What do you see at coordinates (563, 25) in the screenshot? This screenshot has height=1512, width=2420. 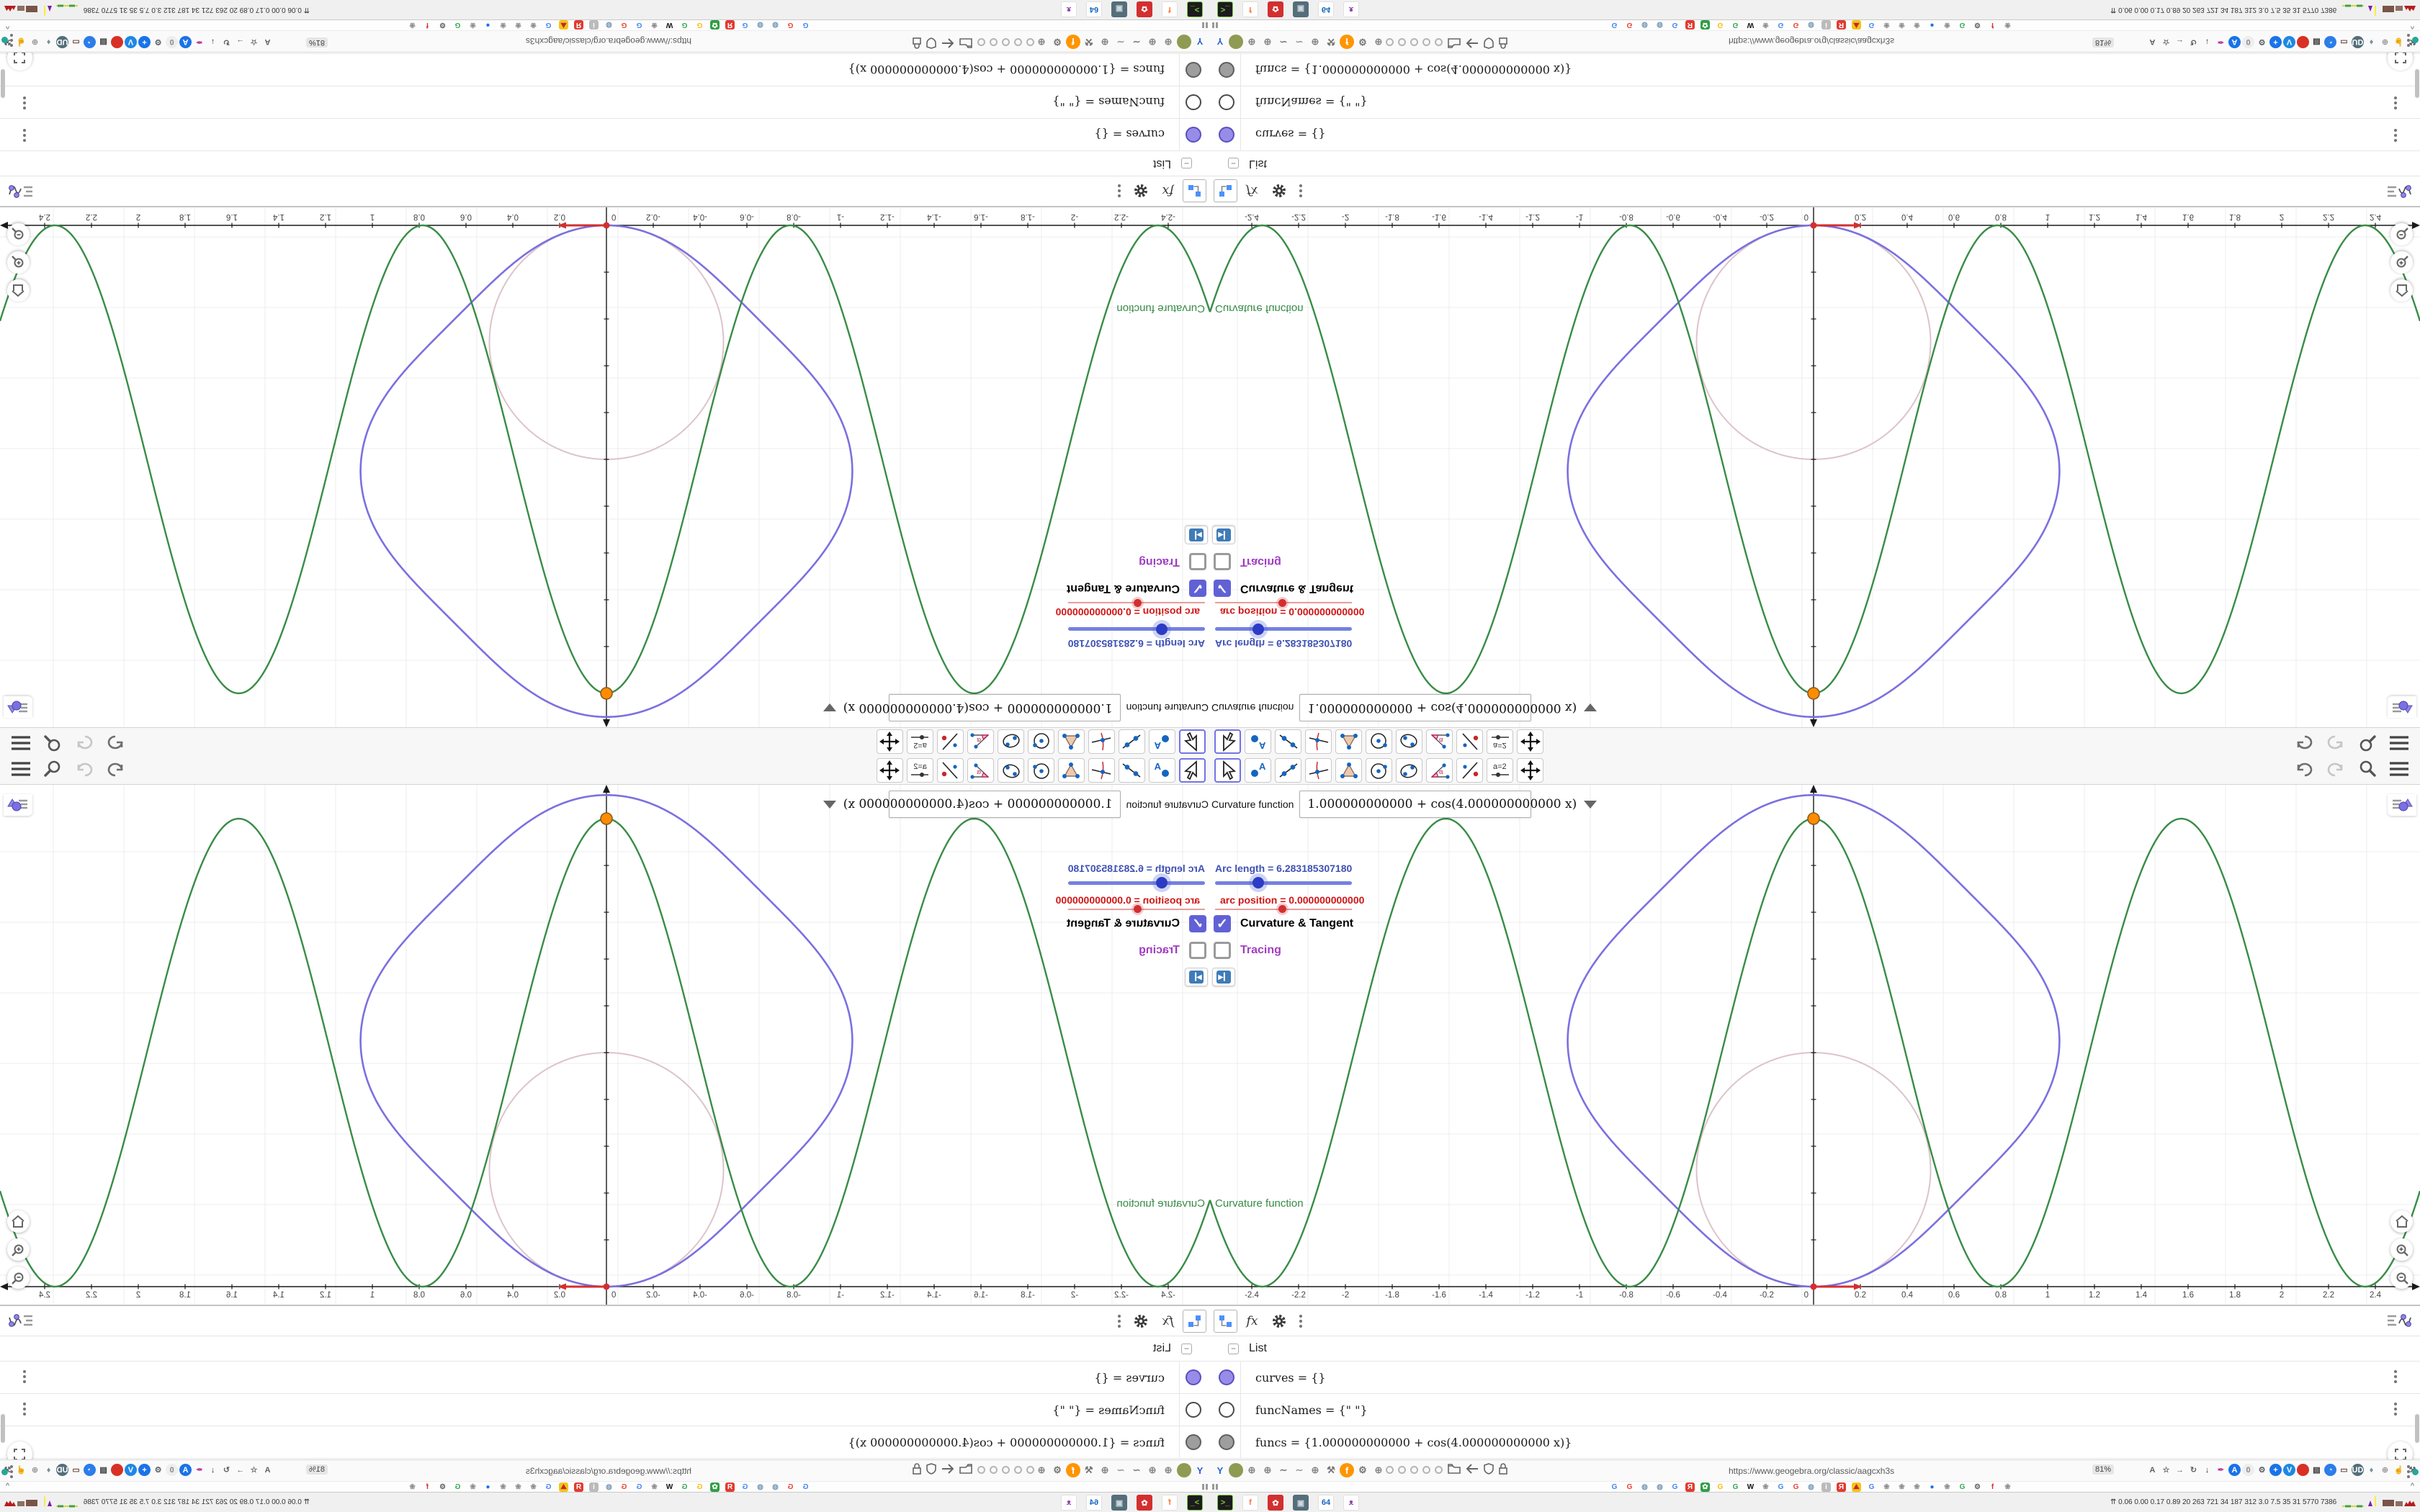 I see `bookmark-favicon: ⛰` at bounding box center [563, 25].